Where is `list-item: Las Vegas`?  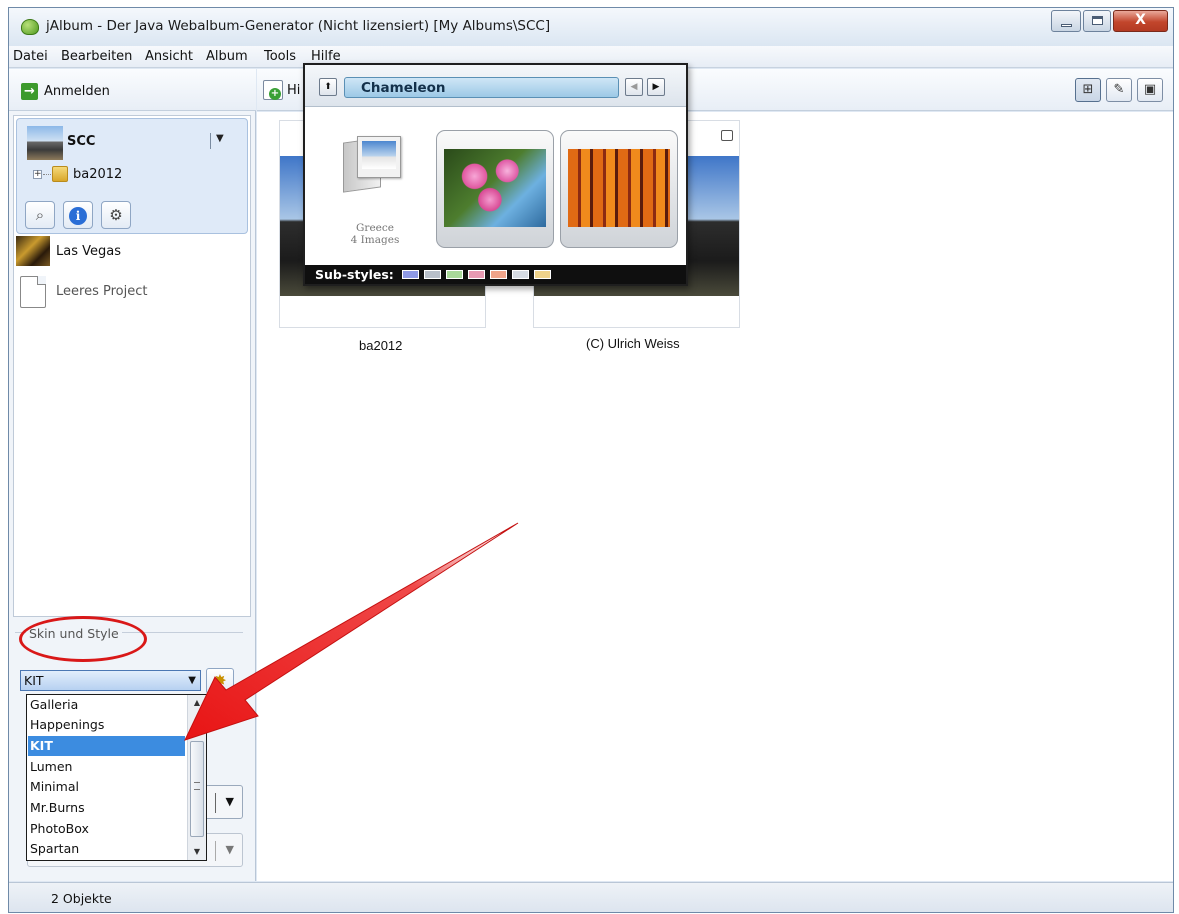
list-item: Las Vegas is located at coordinates (131, 252).